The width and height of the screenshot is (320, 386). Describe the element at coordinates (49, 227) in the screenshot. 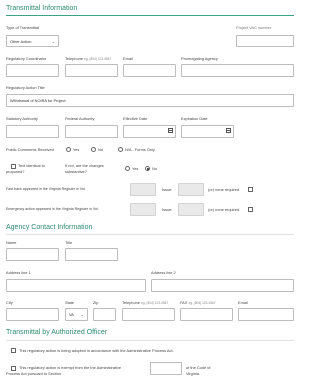

I see `section-title-agency-contact: Agency Contact Information` at that location.